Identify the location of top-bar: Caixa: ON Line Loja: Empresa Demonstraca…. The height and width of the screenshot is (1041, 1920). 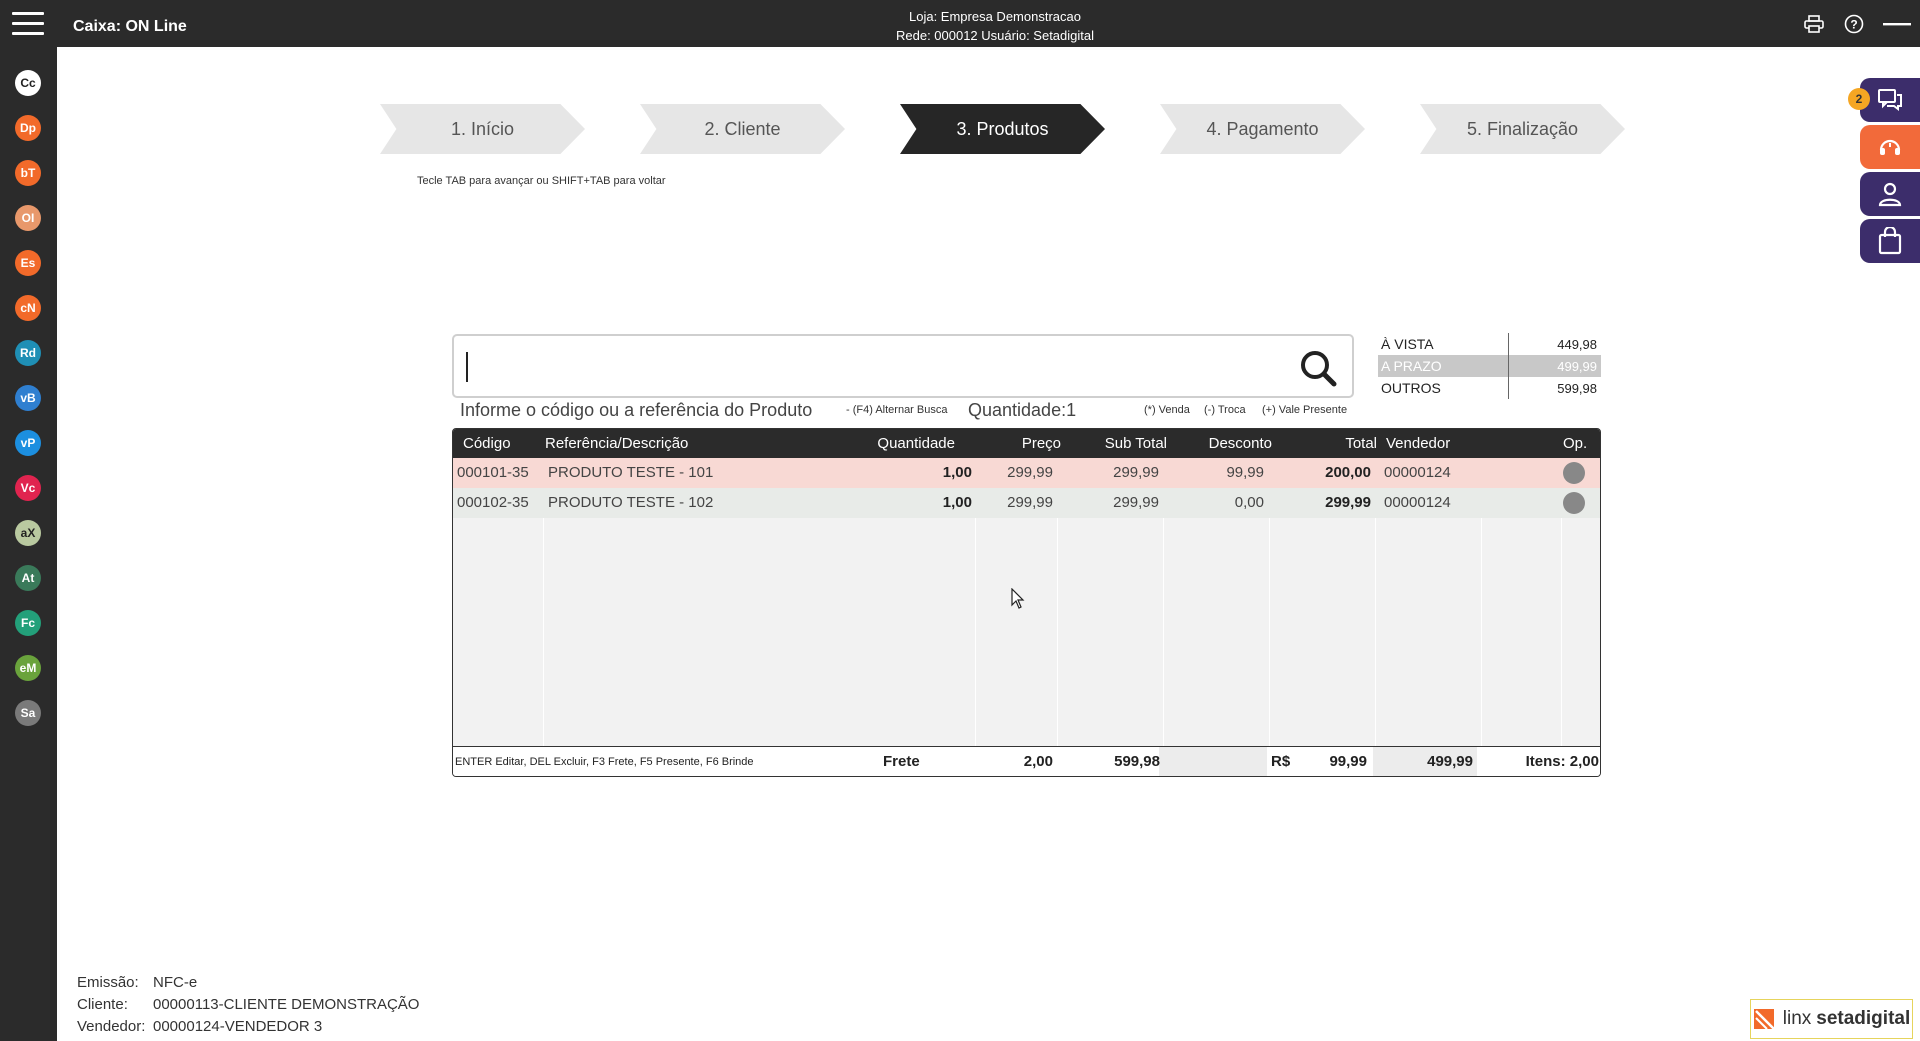
(960, 23).